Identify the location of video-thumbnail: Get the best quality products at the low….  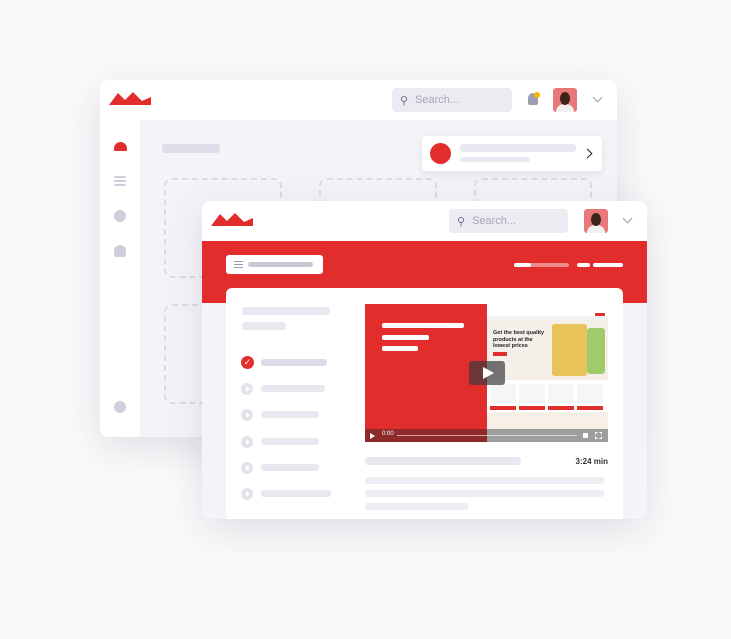
(547, 373).